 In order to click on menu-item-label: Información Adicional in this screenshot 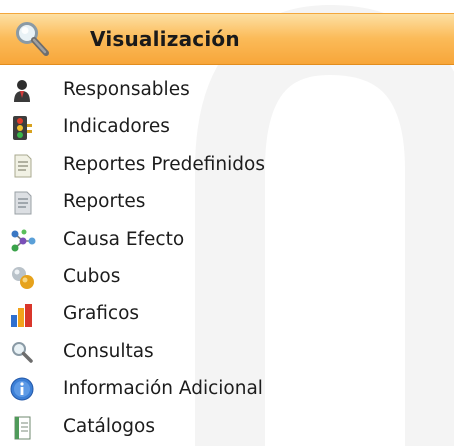, I will do `click(163, 389)`.